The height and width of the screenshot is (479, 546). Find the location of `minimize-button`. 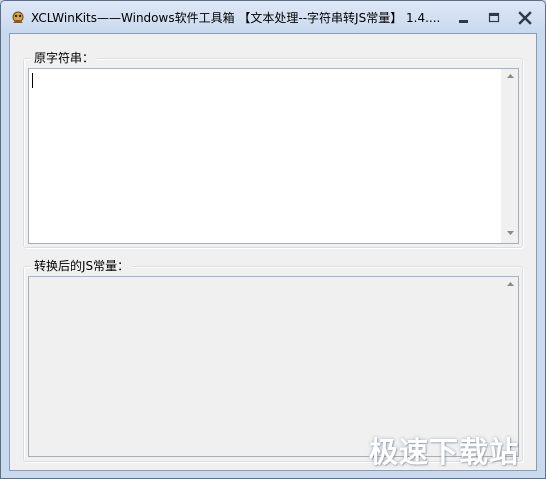

minimize-button is located at coordinates (464, 18).